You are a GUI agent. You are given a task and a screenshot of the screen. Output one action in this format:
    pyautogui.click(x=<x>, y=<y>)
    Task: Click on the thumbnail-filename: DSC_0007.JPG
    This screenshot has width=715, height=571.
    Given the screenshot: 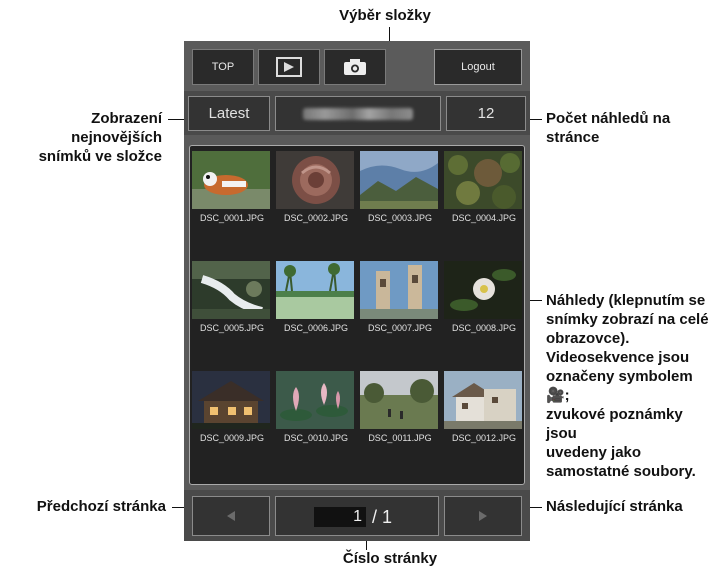 What is the action you would take?
    pyautogui.click(x=400, y=328)
    